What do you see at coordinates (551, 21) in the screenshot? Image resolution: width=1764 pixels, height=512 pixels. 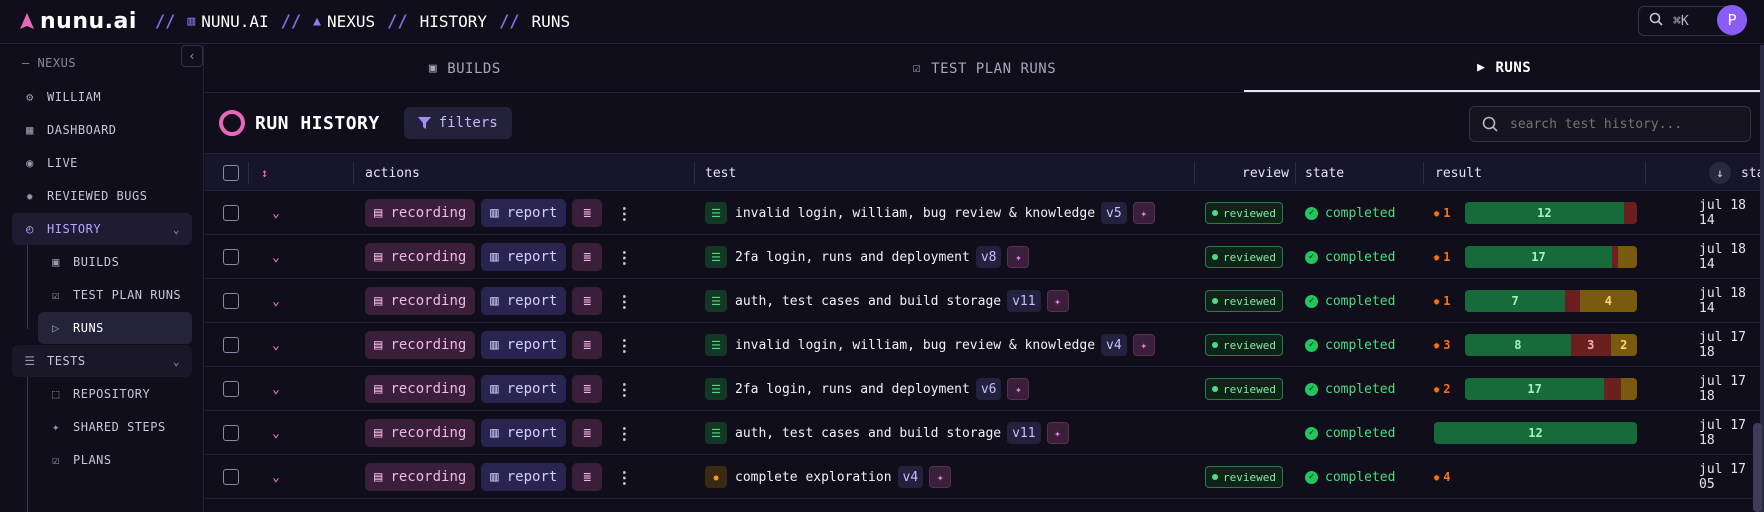 I see `breadcrumb-item: RUNS` at bounding box center [551, 21].